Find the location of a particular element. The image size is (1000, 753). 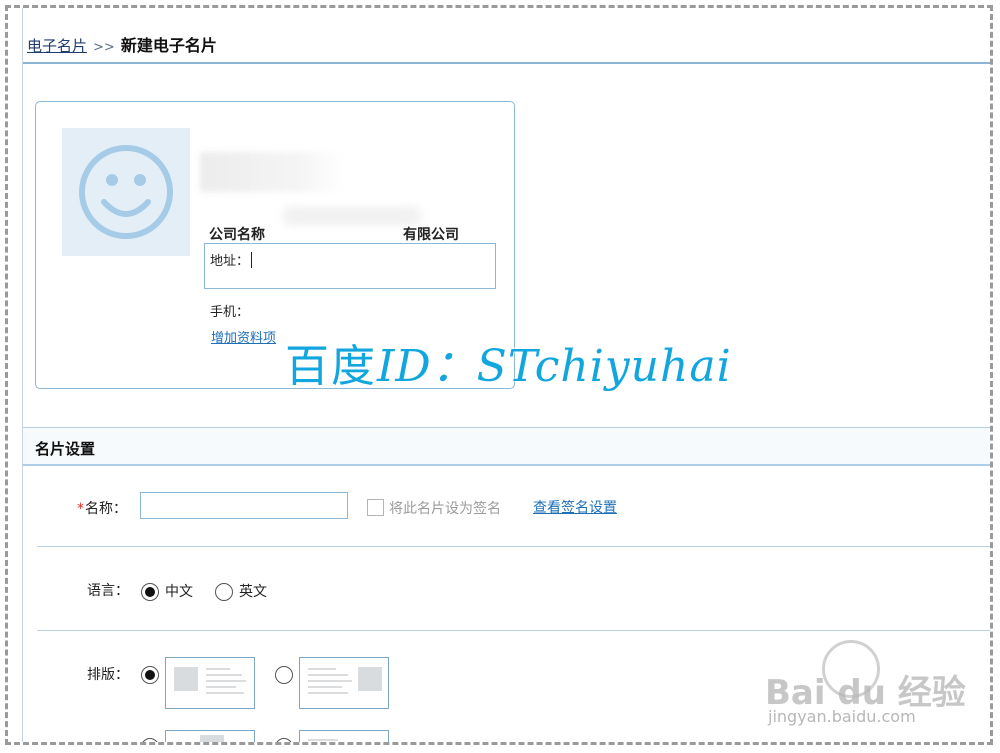

add-field-link: 增加资料项 is located at coordinates (243, 336).